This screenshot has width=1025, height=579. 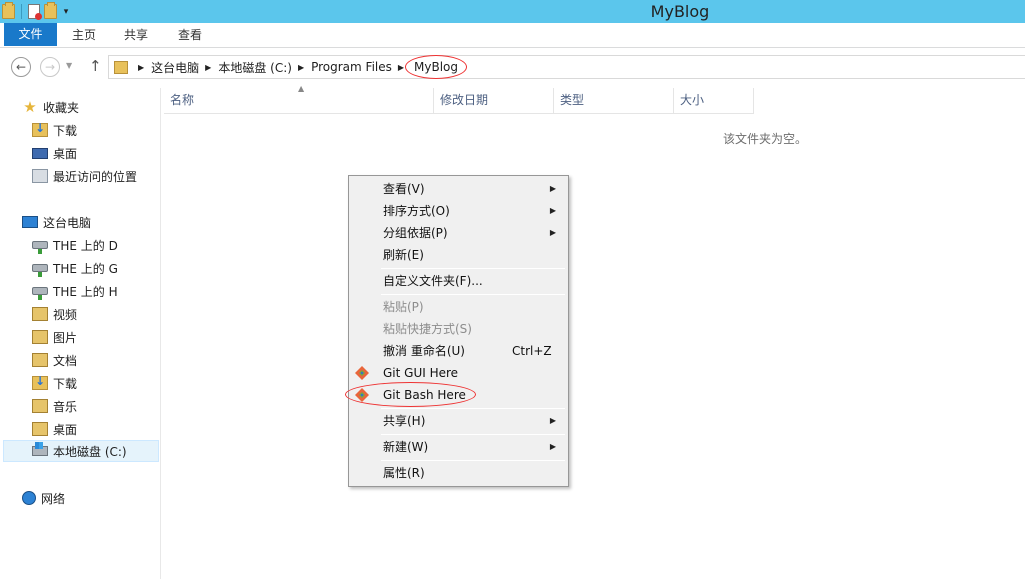 I want to click on window-title: MyBlog, so click(x=680, y=11).